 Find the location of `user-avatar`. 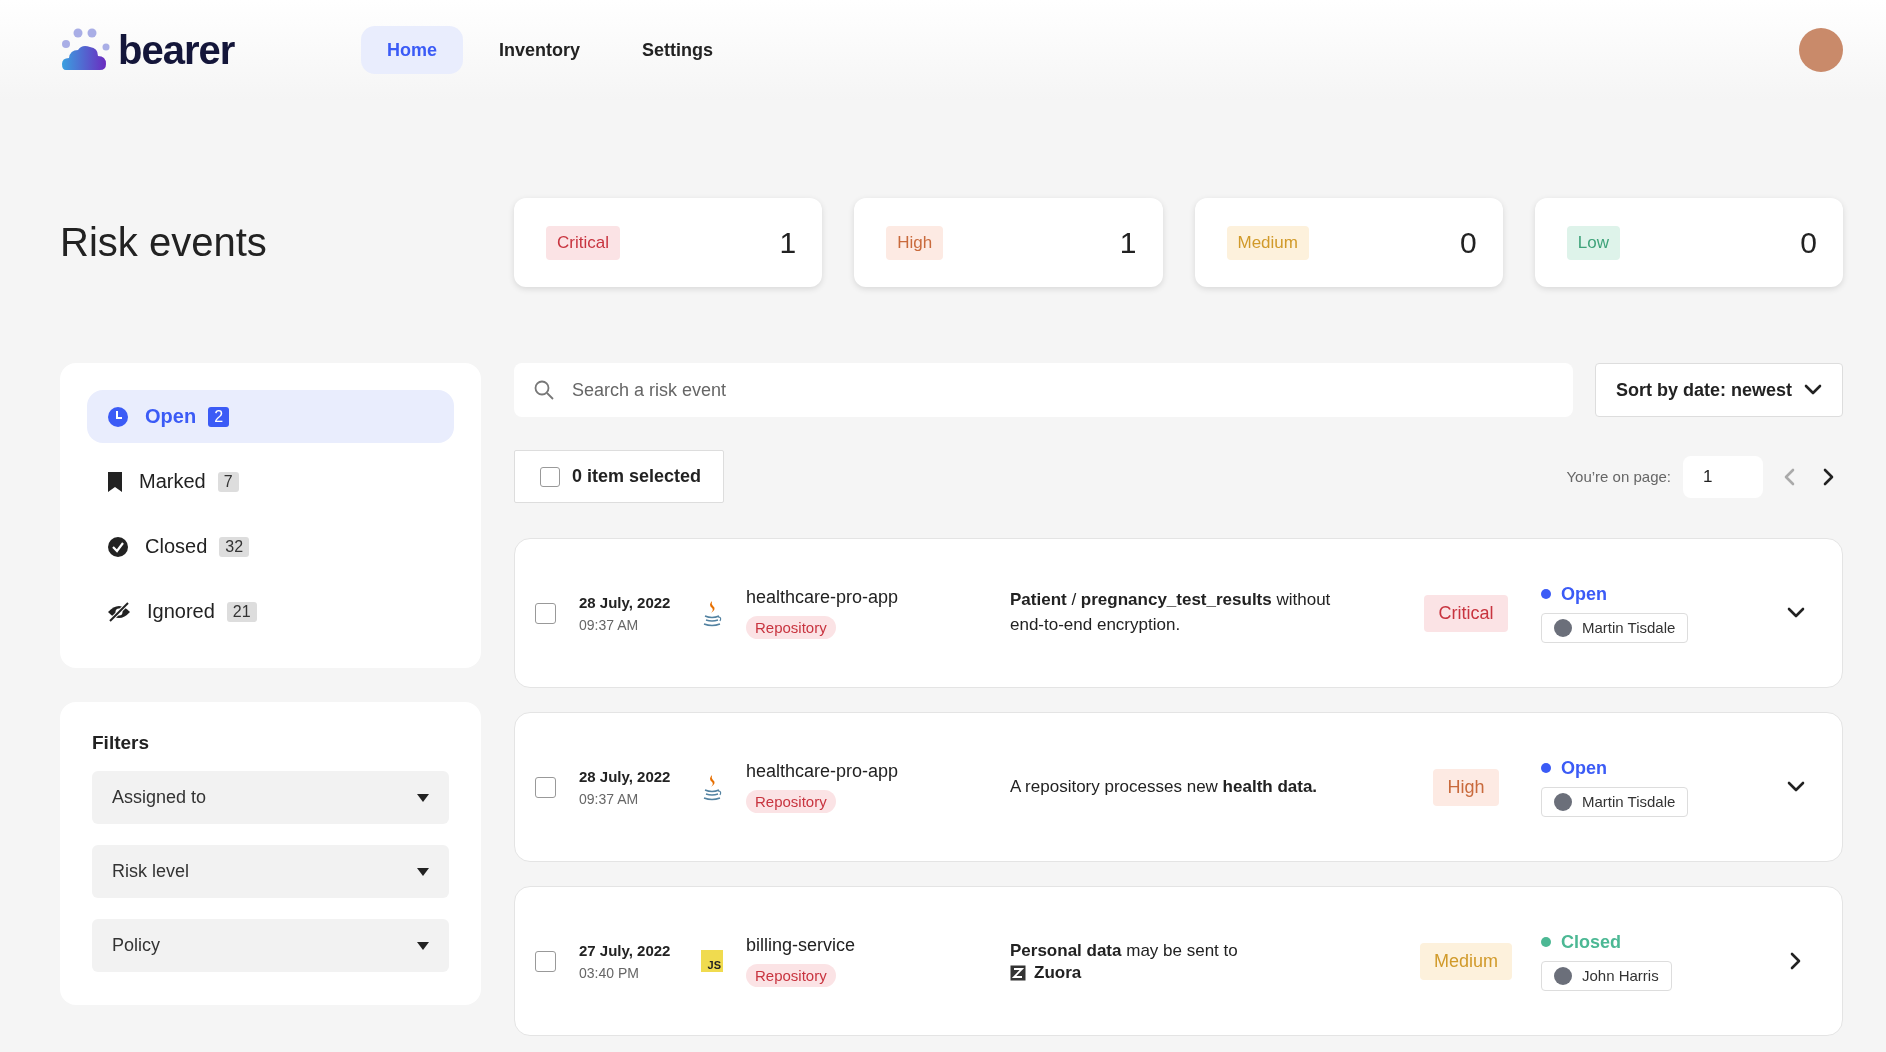

user-avatar is located at coordinates (1821, 50).